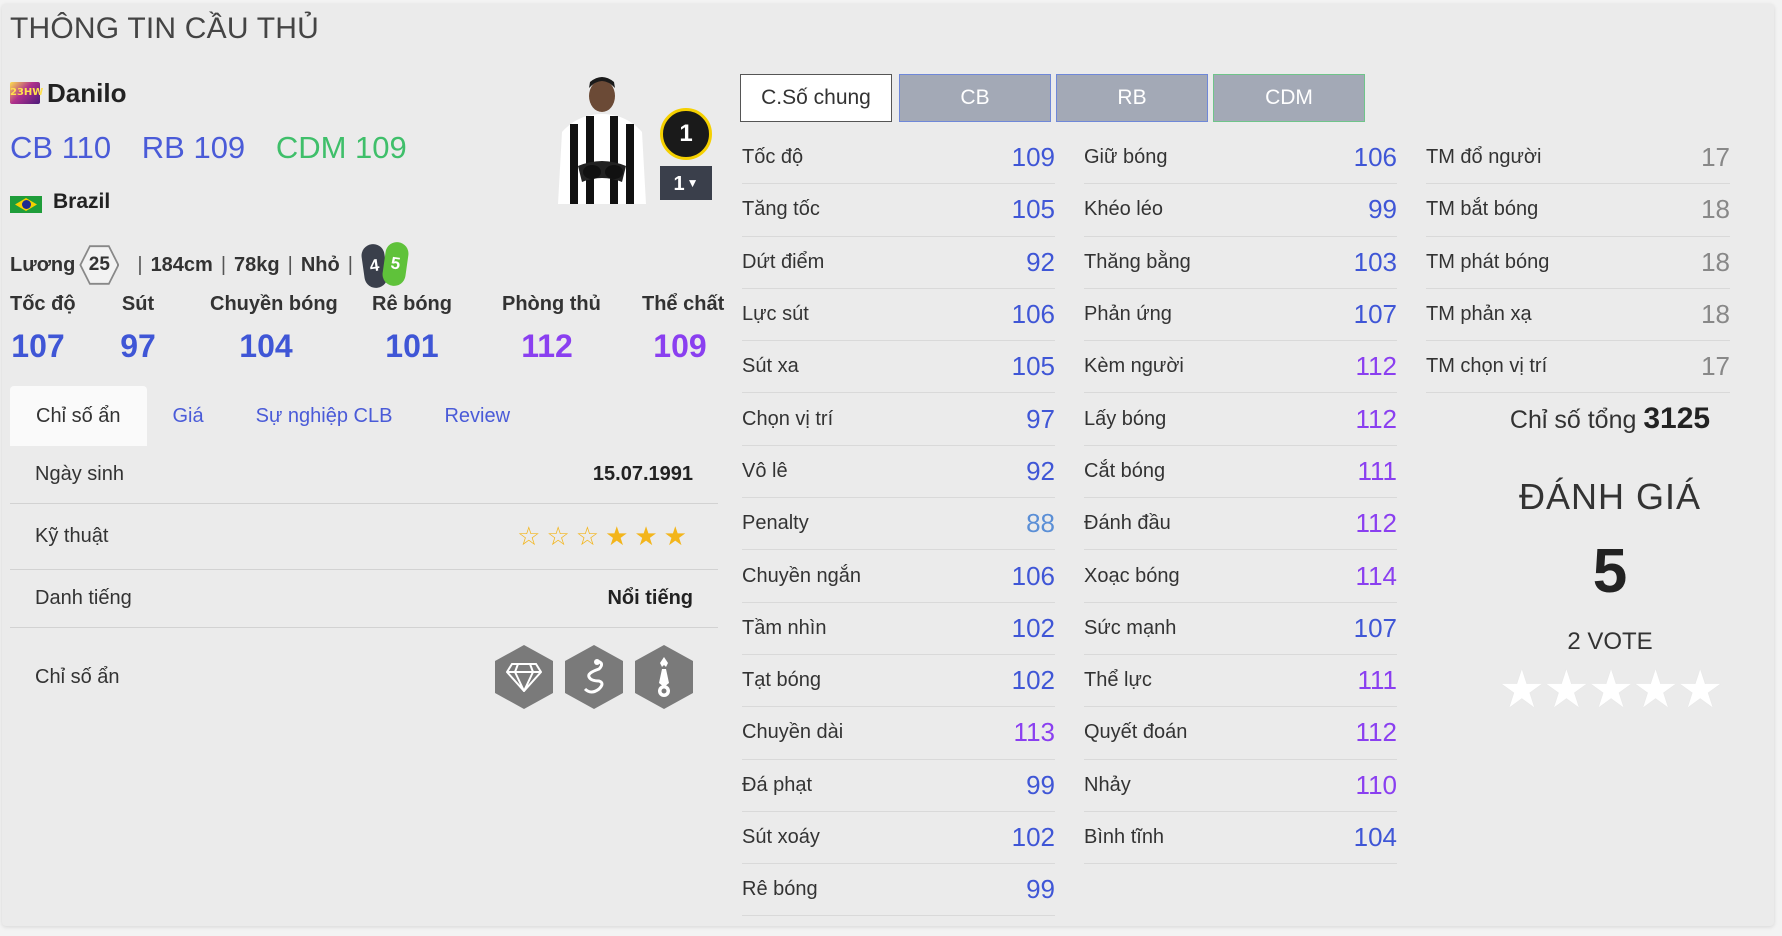  Describe the element at coordinates (1040, 261) in the screenshot. I see `stat-value: 92` at that location.